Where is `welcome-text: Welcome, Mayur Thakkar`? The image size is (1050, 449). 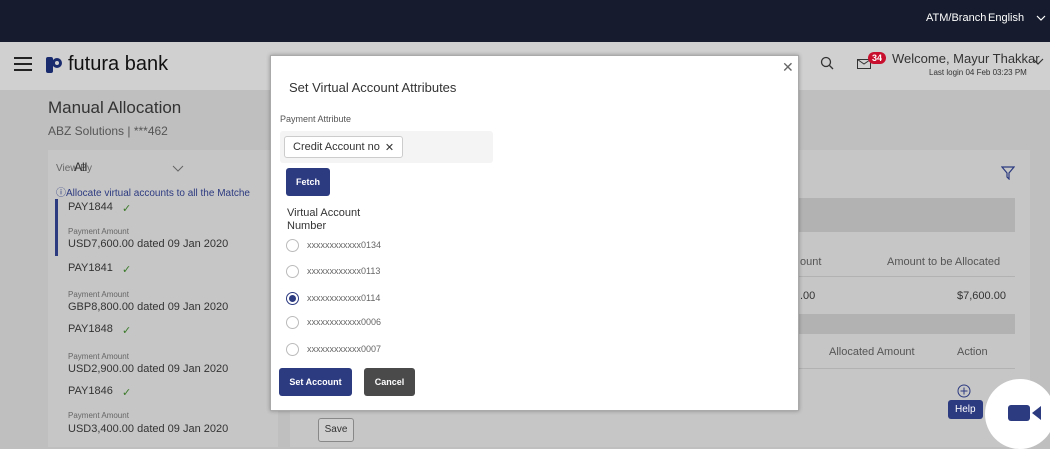 welcome-text: Welcome, Mayur Thakkar is located at coordinates (966, 58).